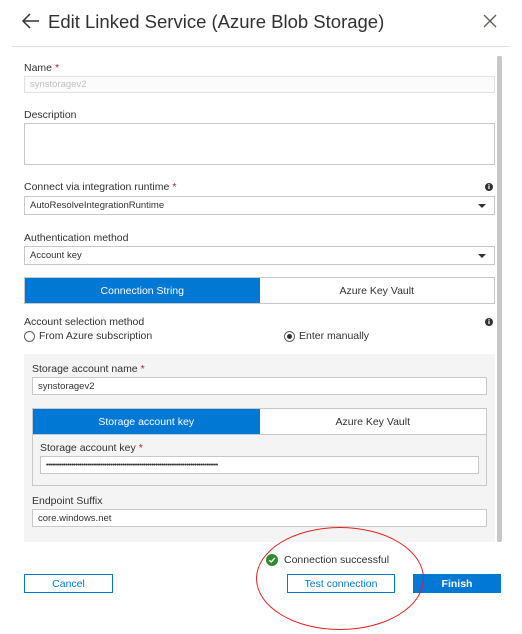 This screenshot has height=634, width=522. Describe the element at coordinates (29, 336) in the screenshot. I see `radio-button` at that location.